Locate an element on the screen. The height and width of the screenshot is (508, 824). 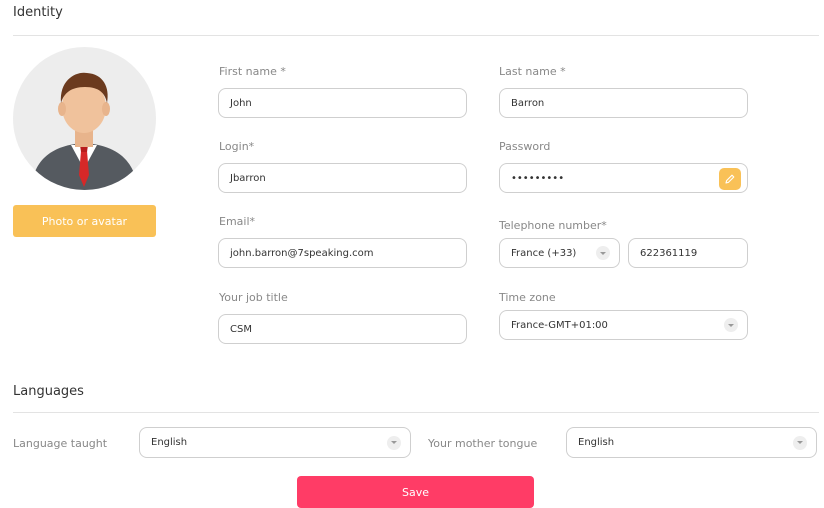
email-value: john.barron@7speaking.com is located at coordinates (302, 253).